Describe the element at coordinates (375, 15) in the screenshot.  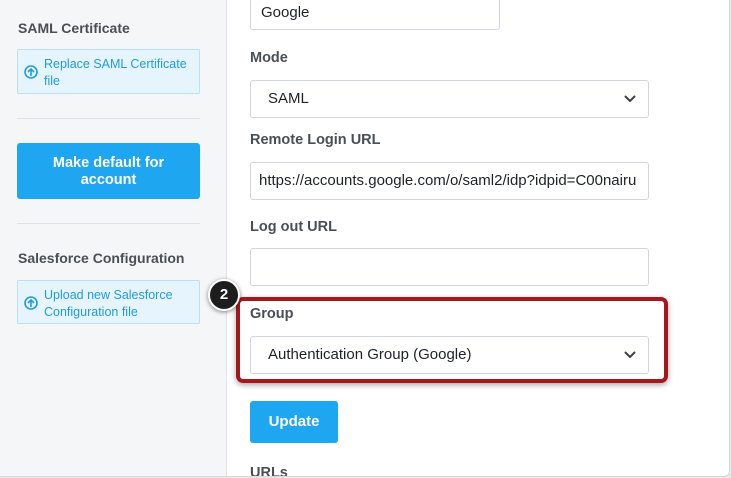
I see `name-field: Google` at that location.